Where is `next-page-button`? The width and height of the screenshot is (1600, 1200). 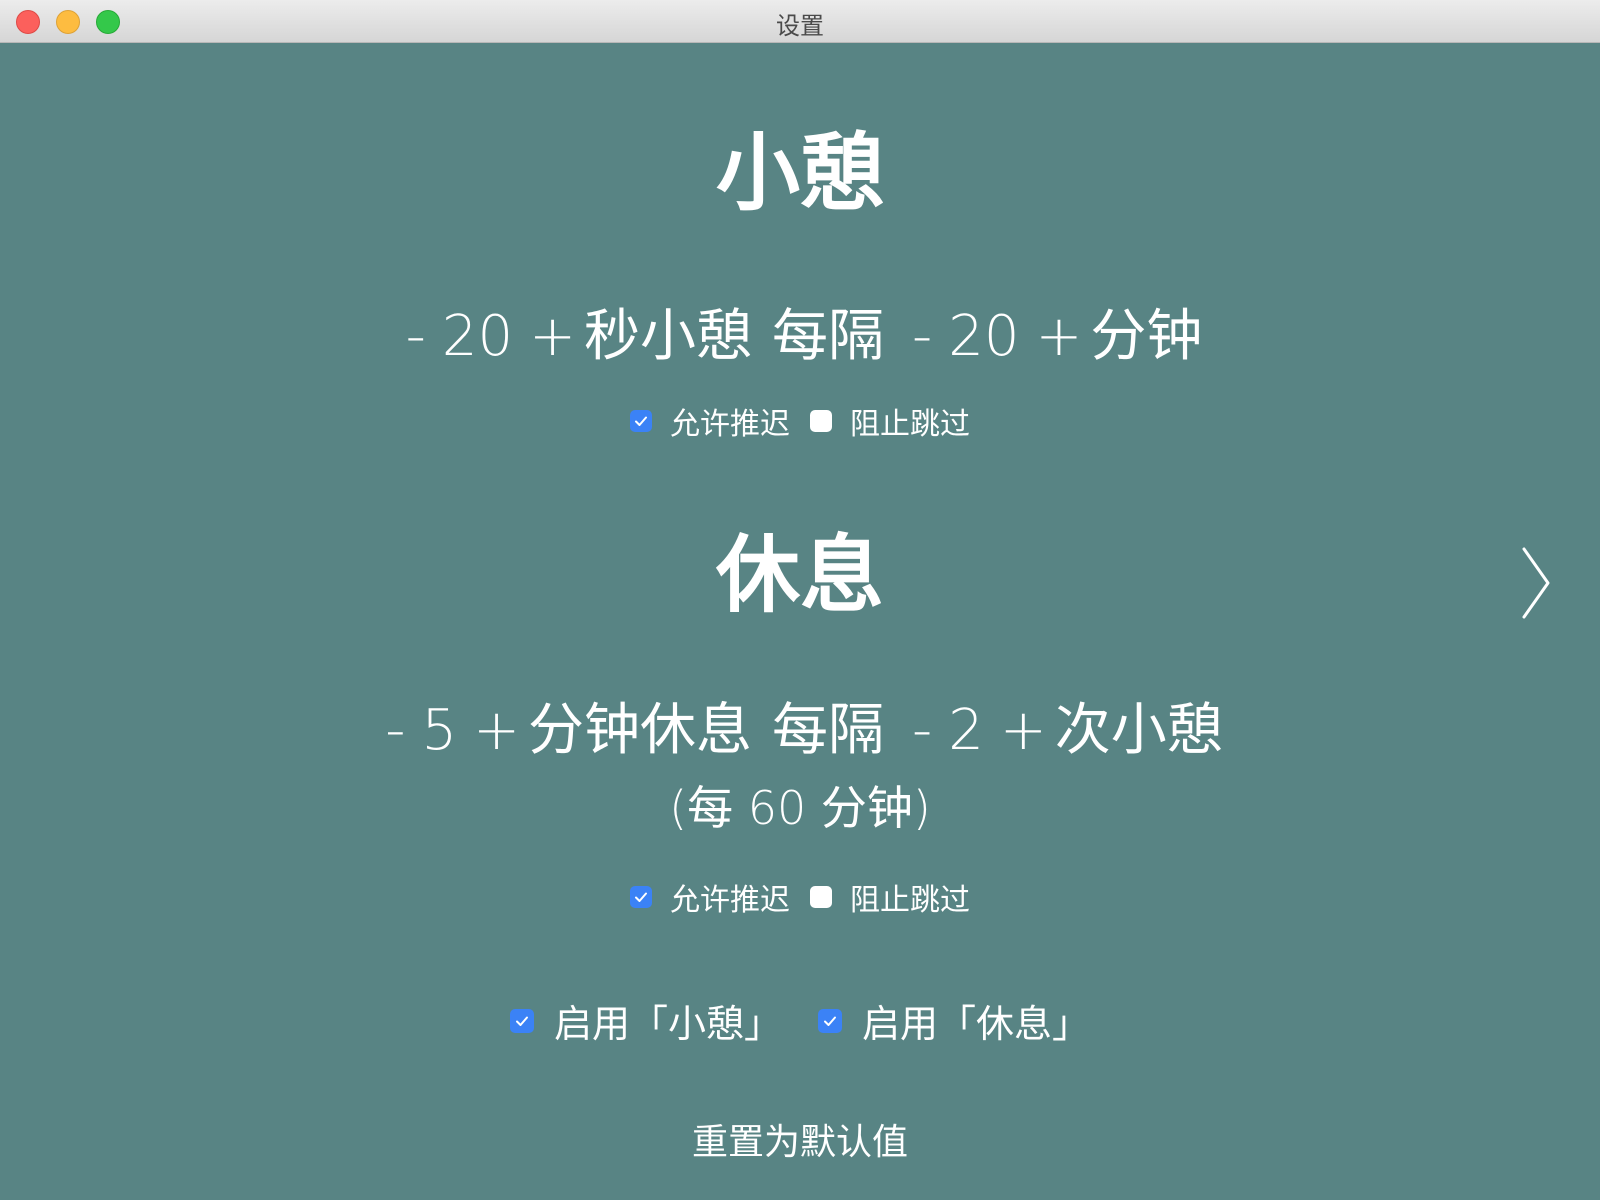 next-page-button is located at coordinates (1536, 583).